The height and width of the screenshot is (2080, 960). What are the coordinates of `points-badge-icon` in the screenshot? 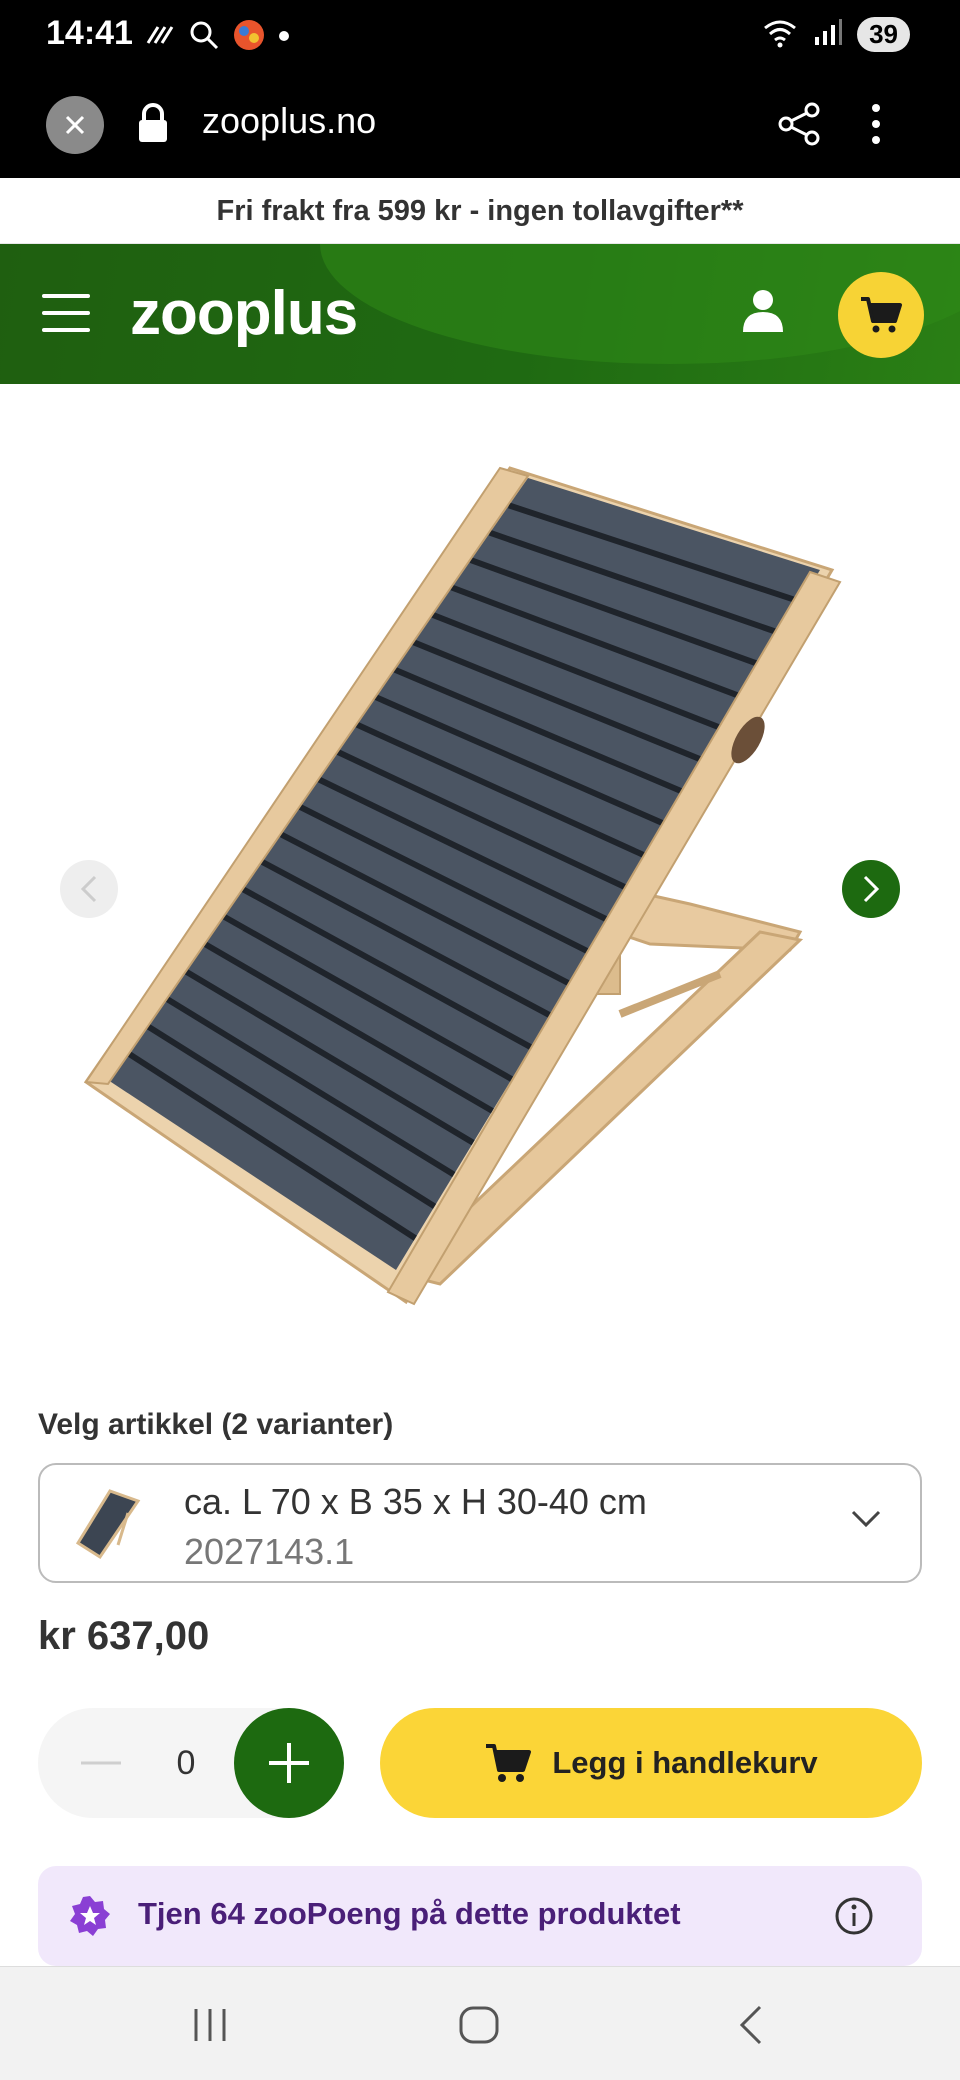 It's located at (90, 1918).